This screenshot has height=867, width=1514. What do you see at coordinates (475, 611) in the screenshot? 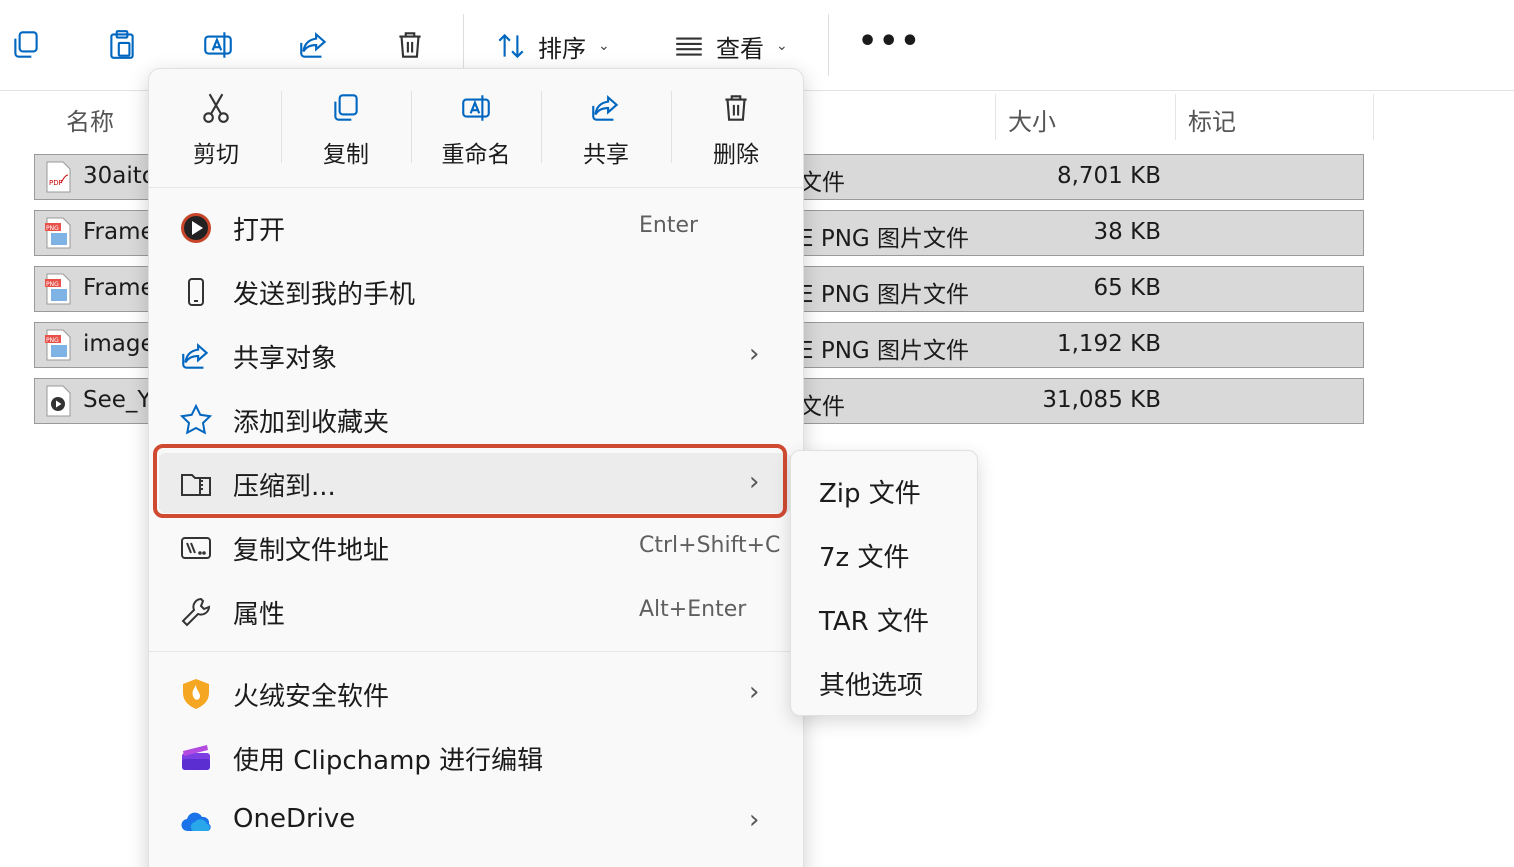
I see `menu-item-properties: 属性 Alt+Enter` at bounding box center [475, 611].